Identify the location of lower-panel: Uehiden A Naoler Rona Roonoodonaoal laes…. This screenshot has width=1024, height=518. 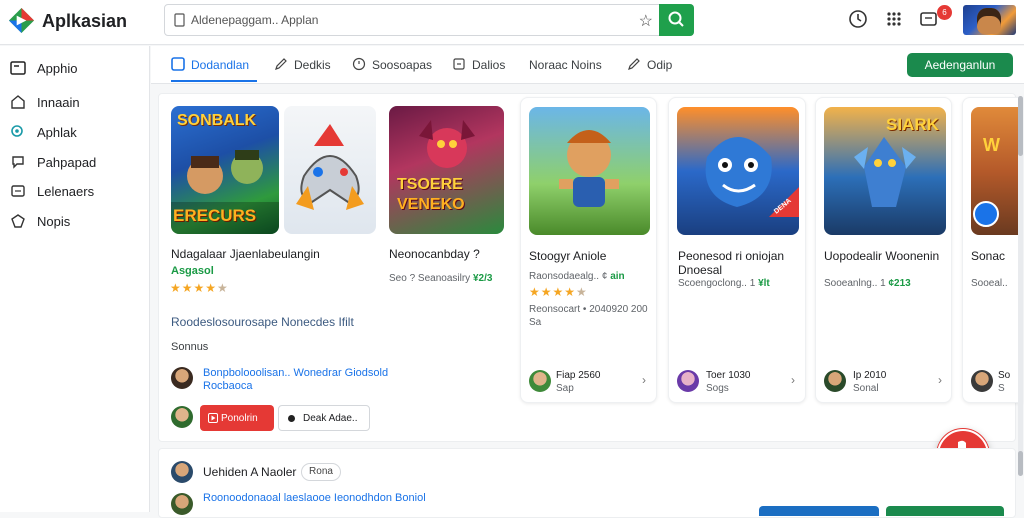
(587, 483).